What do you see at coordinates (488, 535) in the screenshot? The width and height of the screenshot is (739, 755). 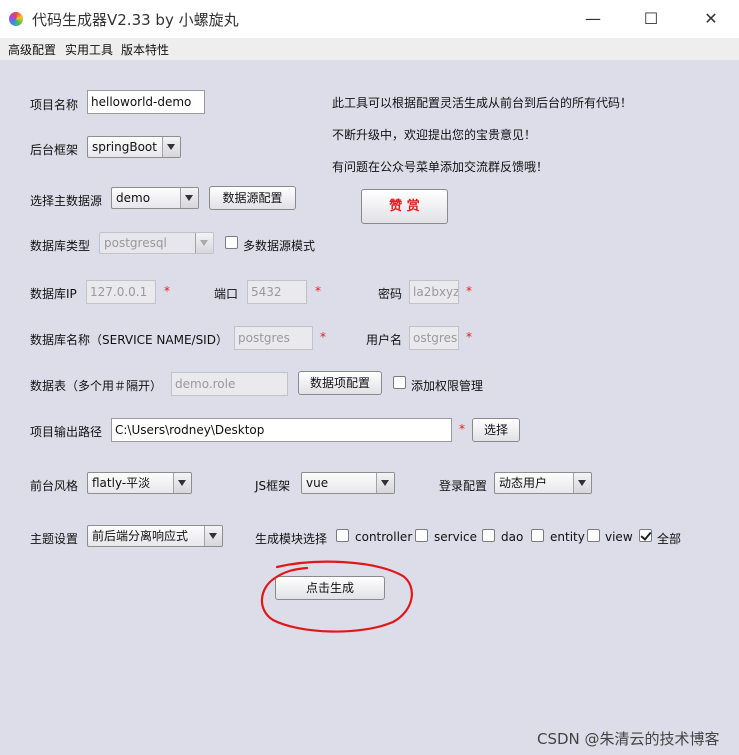 I see `module-checkbox-dao` at bounding box center [488, 535].